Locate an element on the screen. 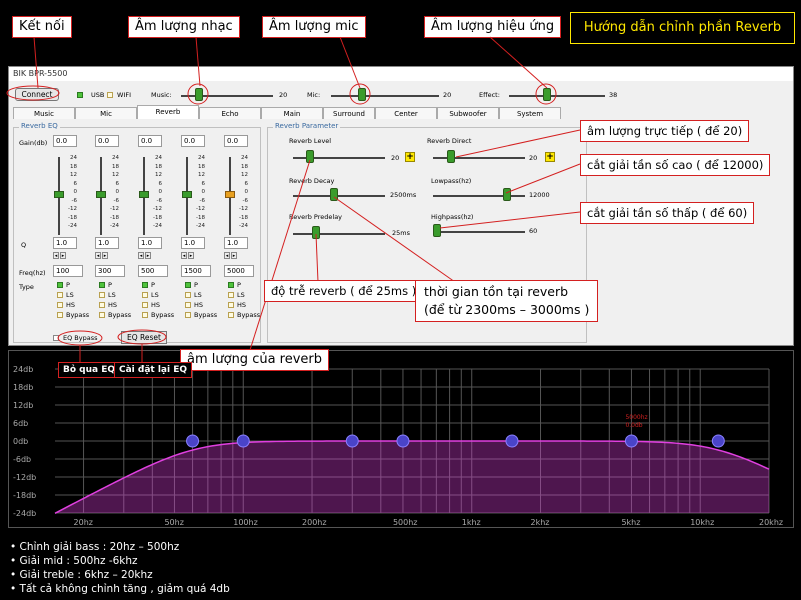 The width and height of the screenshot is (801, 600). music-slider-thumb is located at coordinates (199, 94).